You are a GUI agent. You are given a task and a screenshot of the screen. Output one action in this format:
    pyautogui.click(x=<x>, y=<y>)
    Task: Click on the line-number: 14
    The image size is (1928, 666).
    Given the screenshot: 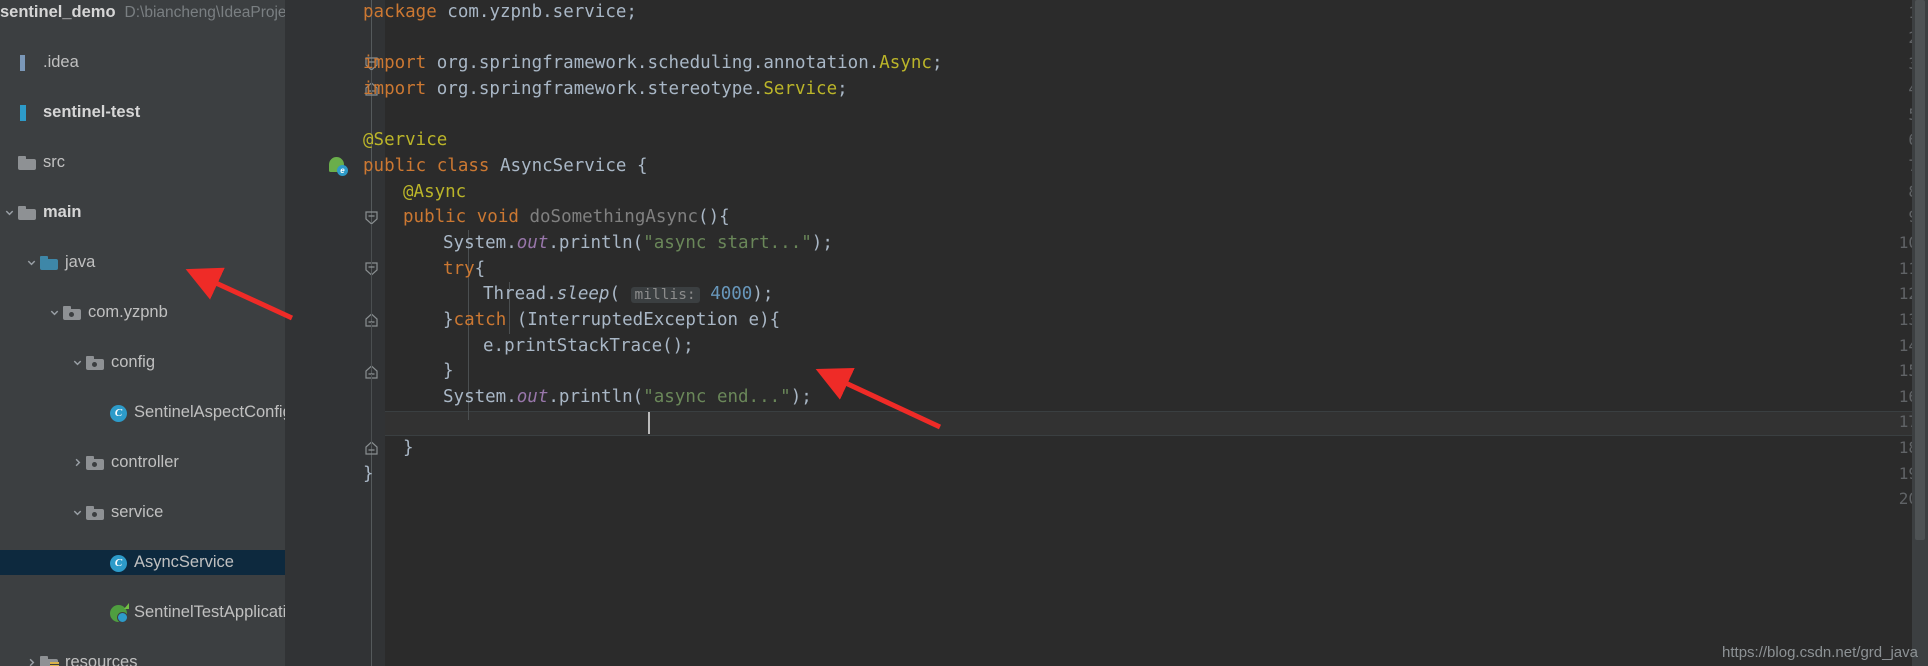 What is the action you would take?
    pyautogui.click(x=1908, y=345)
    